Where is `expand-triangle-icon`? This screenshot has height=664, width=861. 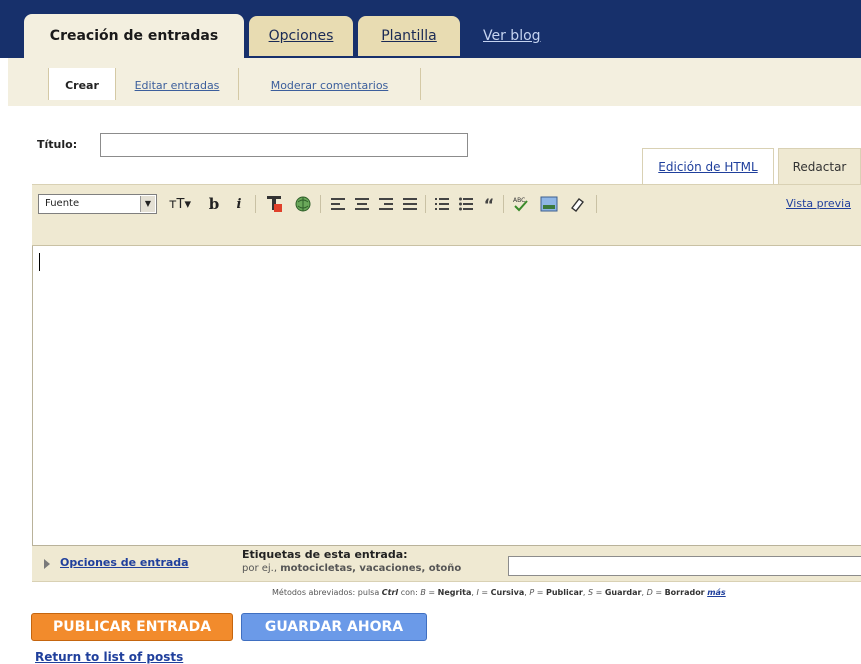 expand-triangle-icon is located at coordinates (47, 564).